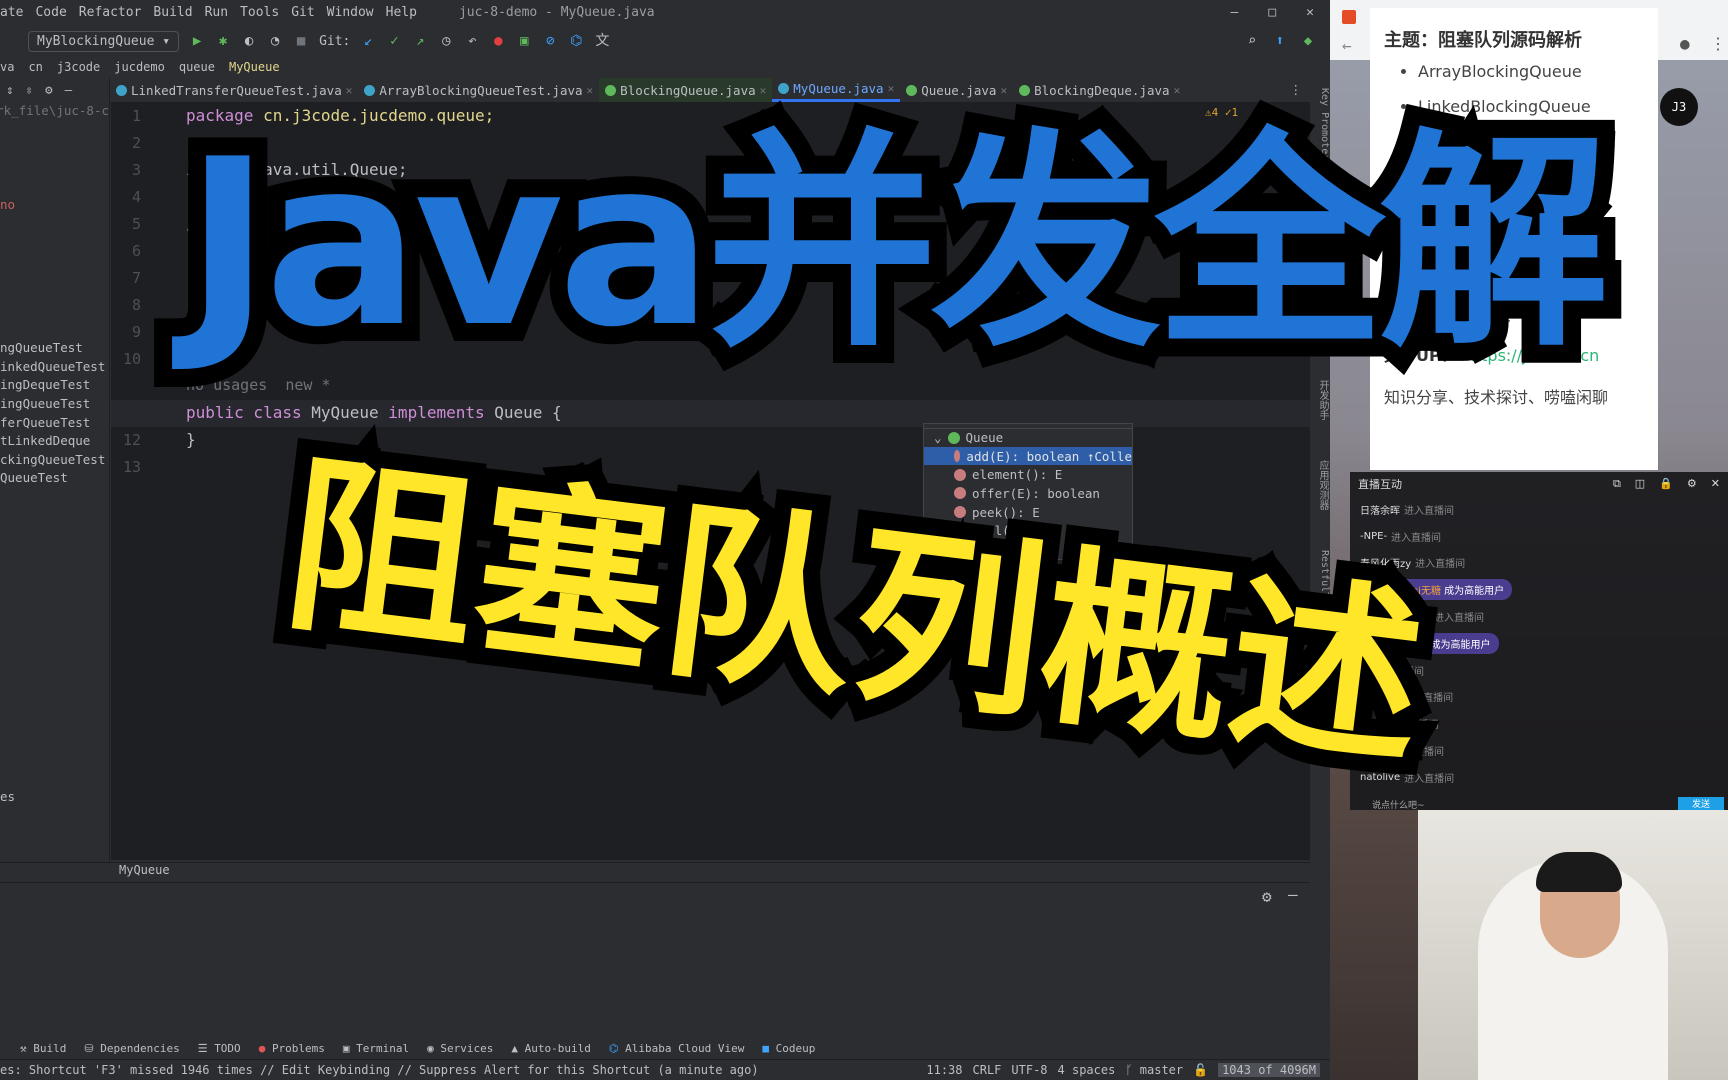 This screenshot has height=1080, width=1728. I want to click on translate-icon: 文, so click(602, 41).